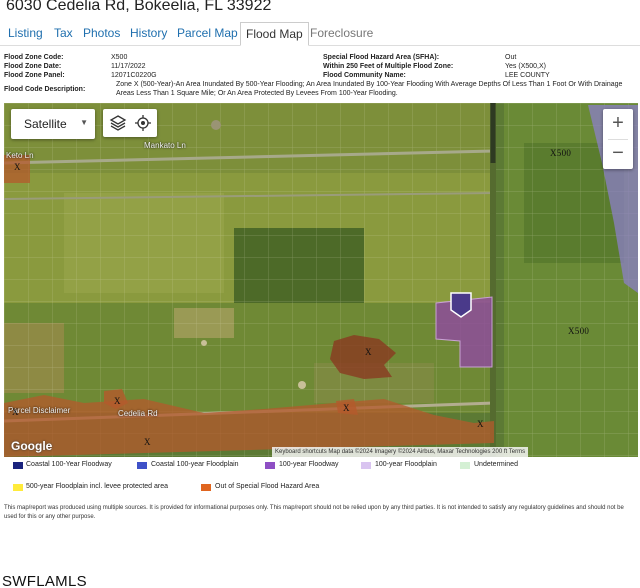  What do you see at coordinates (69, 464) in the screenshot?
I see `legend-label: Coastal 100-Year Floodway` at bounding box center [69, 464].